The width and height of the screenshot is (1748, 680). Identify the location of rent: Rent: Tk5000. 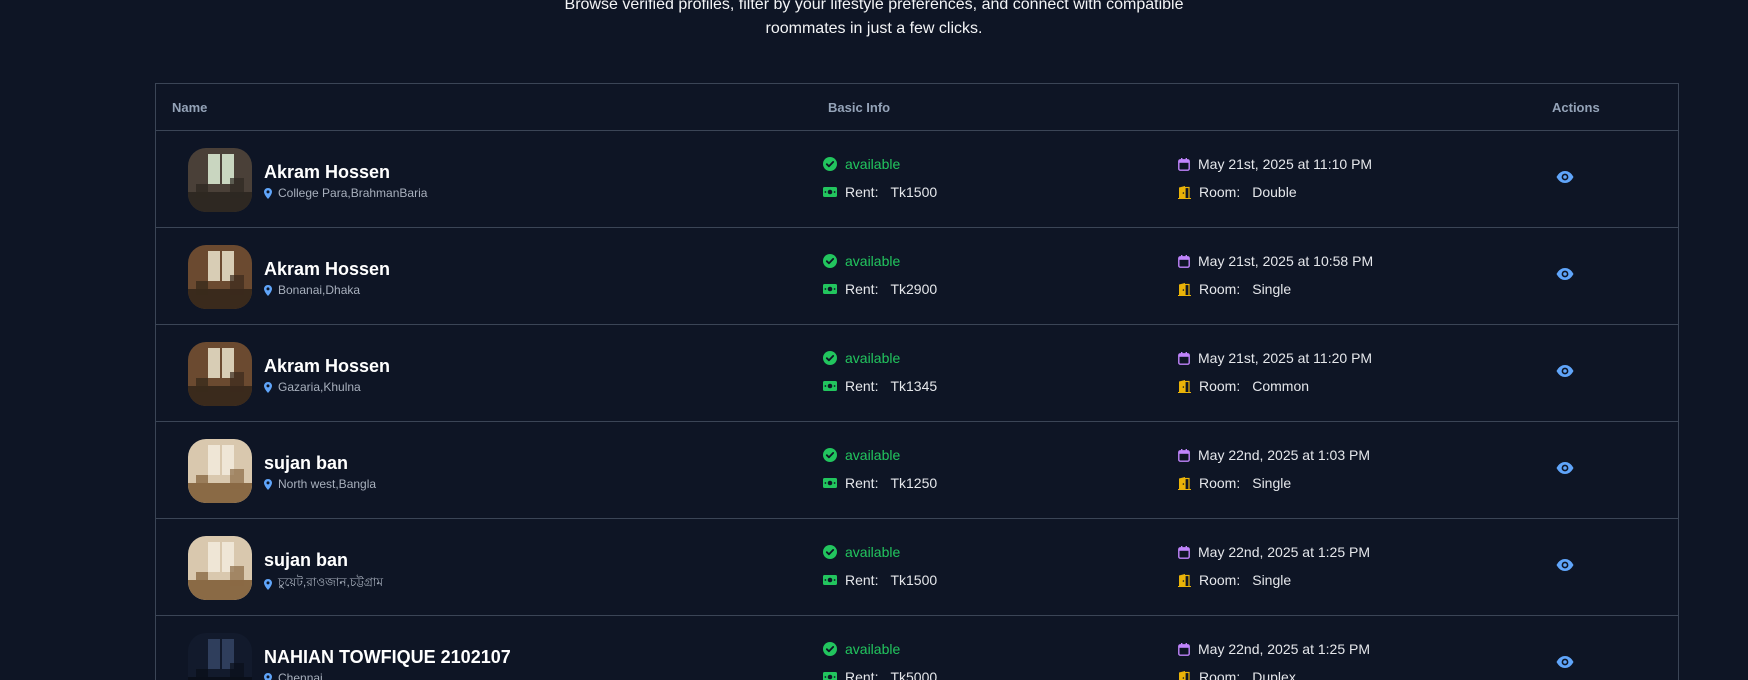
(880, 674).